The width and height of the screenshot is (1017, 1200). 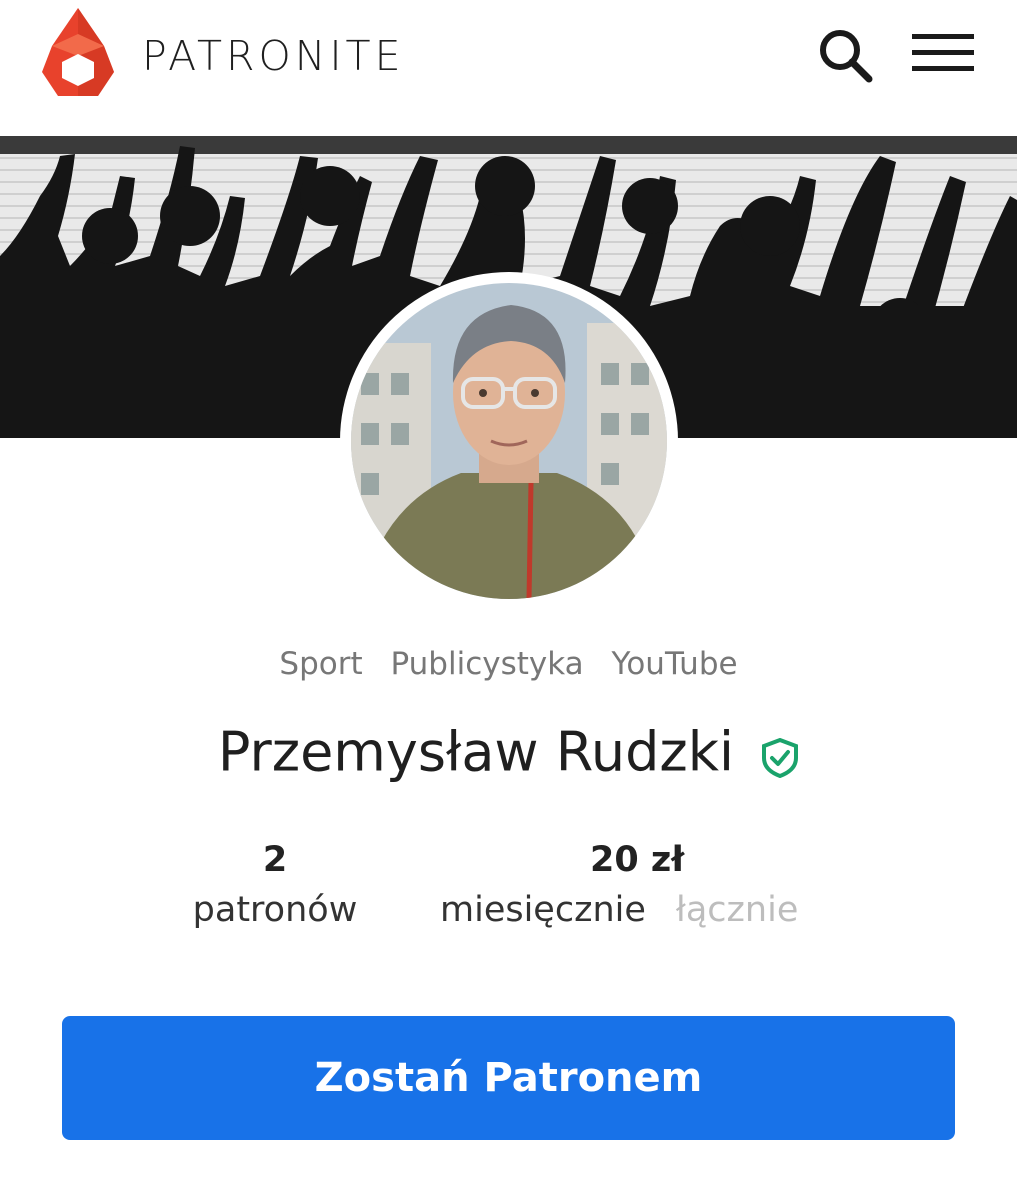 I want to click on patrons-label: patronów, so click(x=275, y=910).